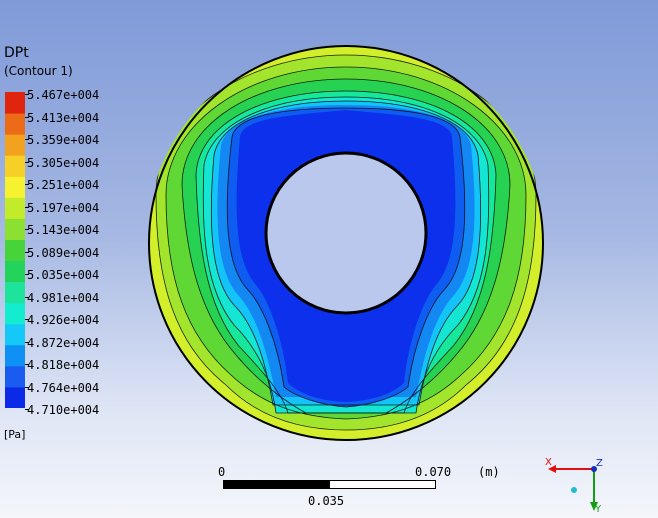  I want to click on legend-tick-label: 4.764e+004, so click(62, 387).